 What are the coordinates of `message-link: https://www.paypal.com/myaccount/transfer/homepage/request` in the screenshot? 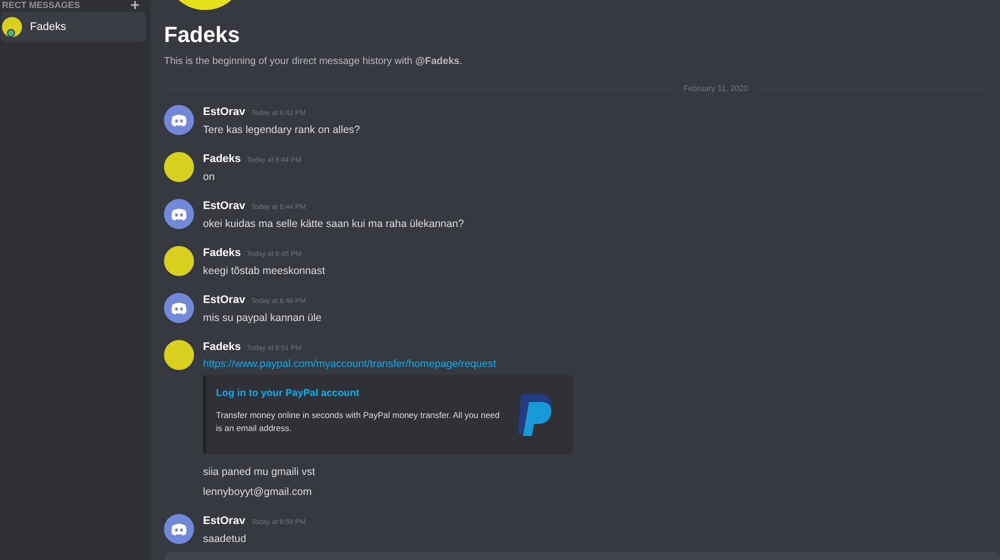 It's located at (388, 364).